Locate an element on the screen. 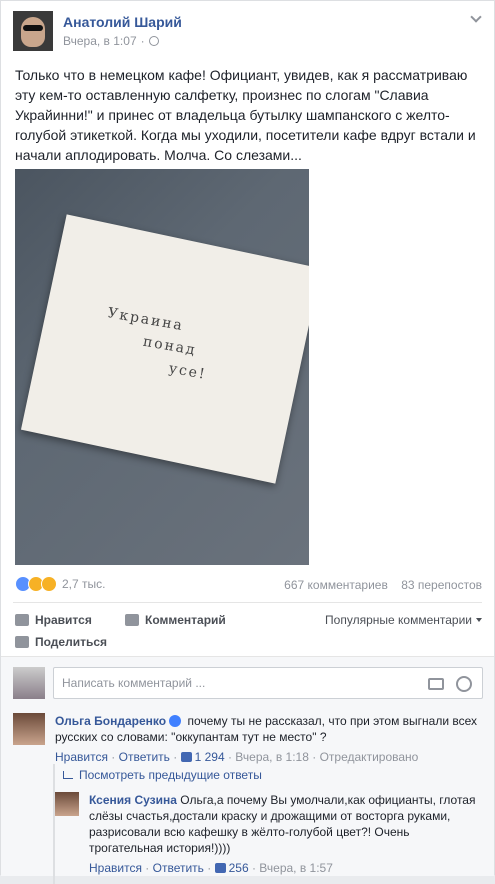  post-header: Анатолий Шарий Вчера, в 1:07 · is located at coordinates (97, 33).